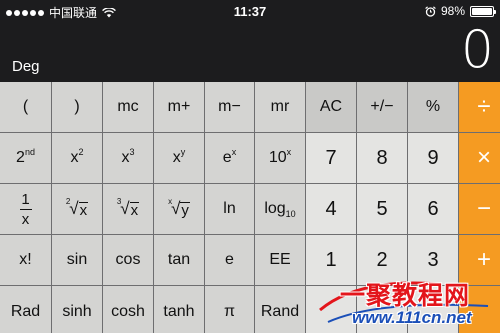 The width and height of the screenshot is (500, 333). I want to click on root-index: 2, so click(68, 201).